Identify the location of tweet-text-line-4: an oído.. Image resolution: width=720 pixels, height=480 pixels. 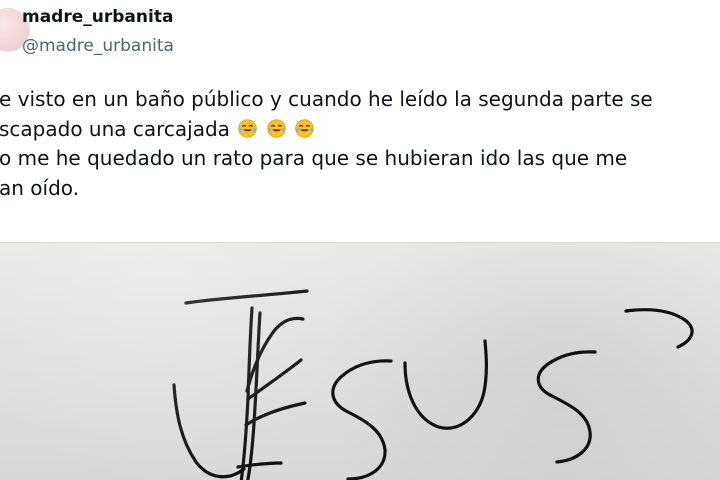
(360, 189).